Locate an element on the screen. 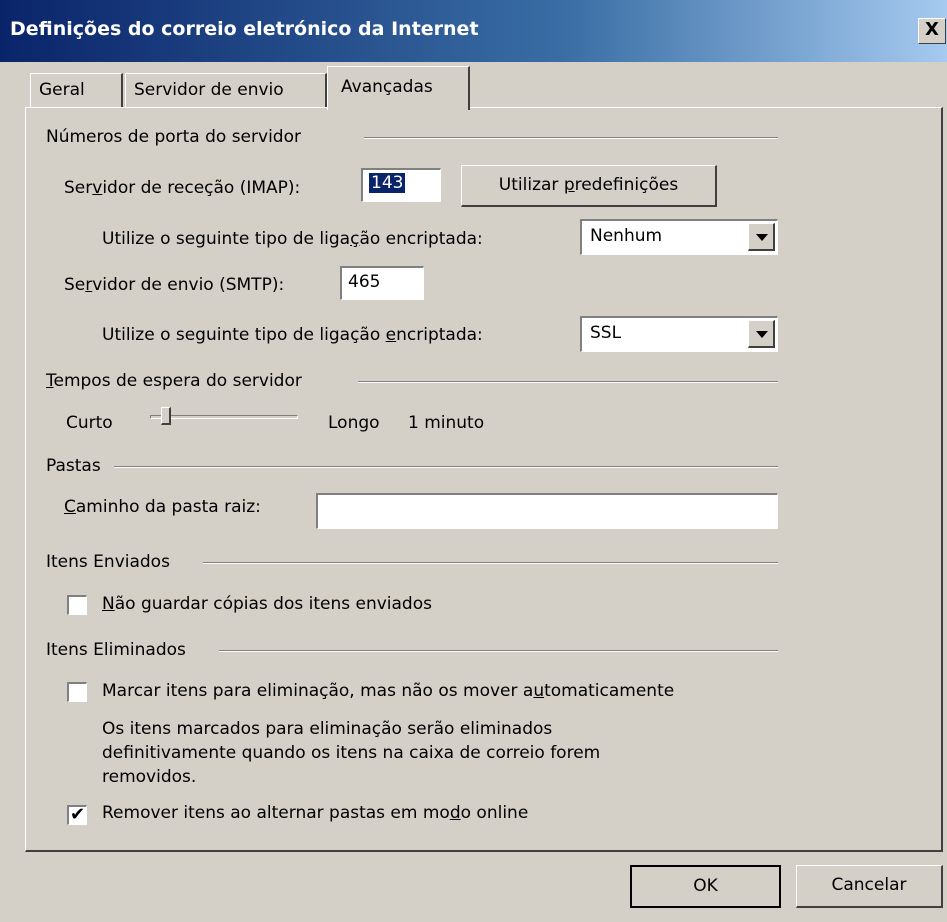 The height and width of the screenshot is (922, 947). root-path-label: Caminho da pasta raiz: is located at coordinates (162, 507).